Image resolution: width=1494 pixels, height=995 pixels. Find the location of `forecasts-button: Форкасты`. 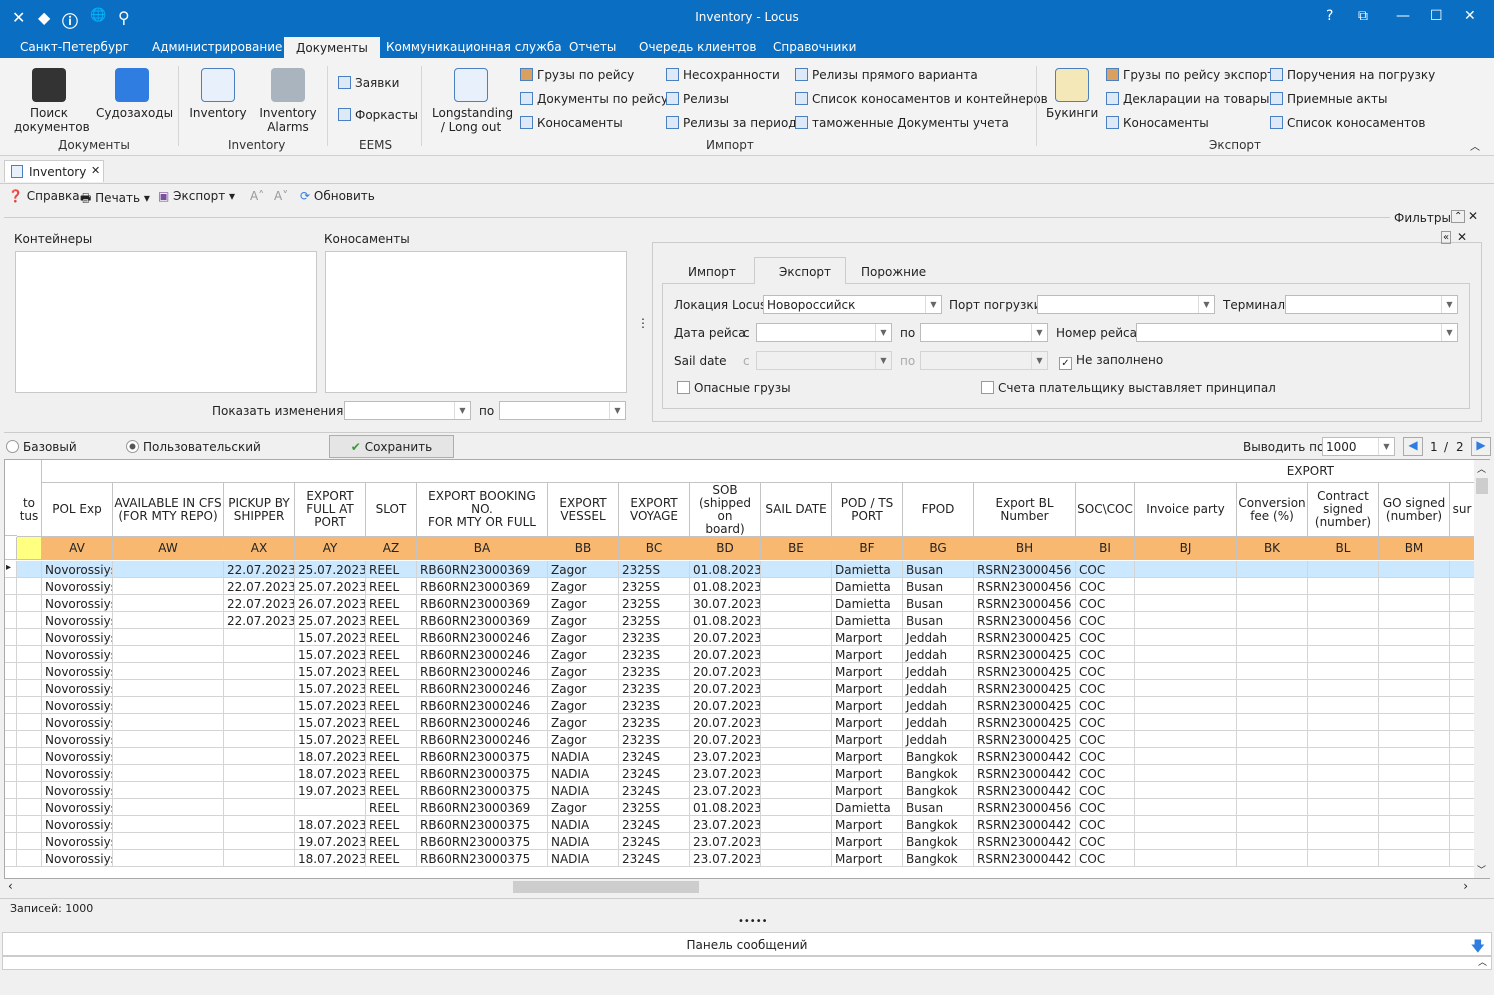

forecasts-button: Форкасты is located at coordinates (378, 115).